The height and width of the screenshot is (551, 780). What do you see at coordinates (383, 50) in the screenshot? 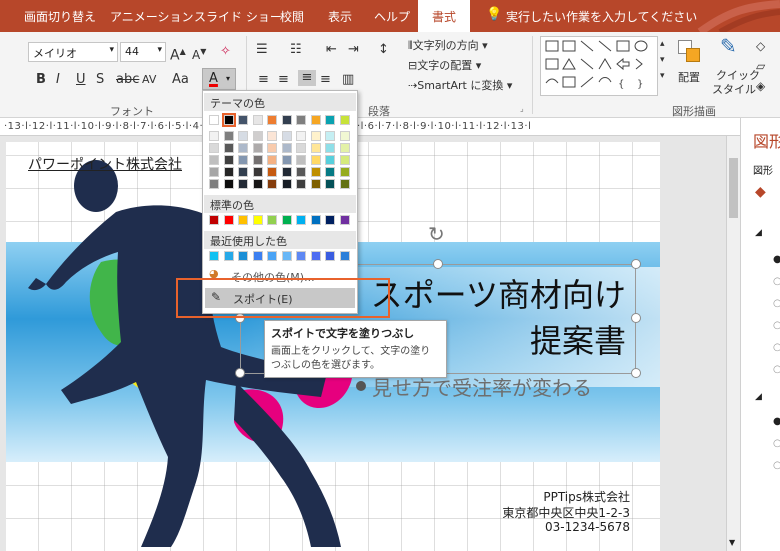
I see `line-spacing-icon: ↕` at bounding box center [383, 50].